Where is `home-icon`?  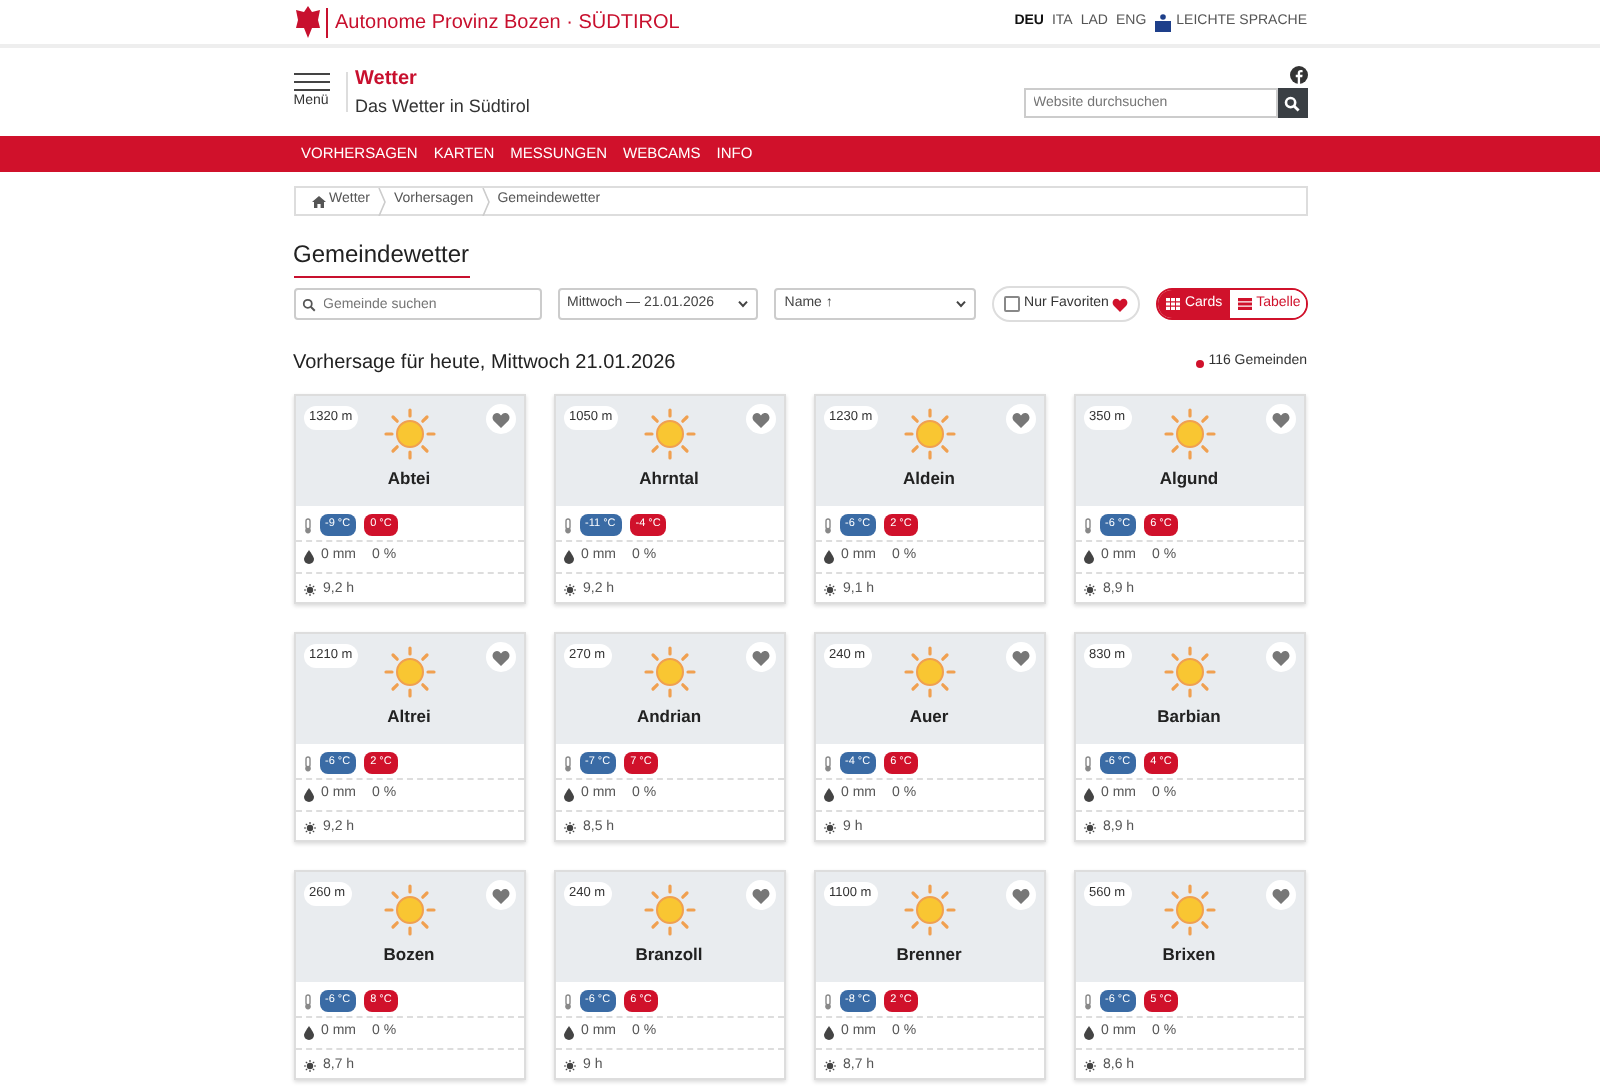
home-icon is located at coordinates (318, 201).